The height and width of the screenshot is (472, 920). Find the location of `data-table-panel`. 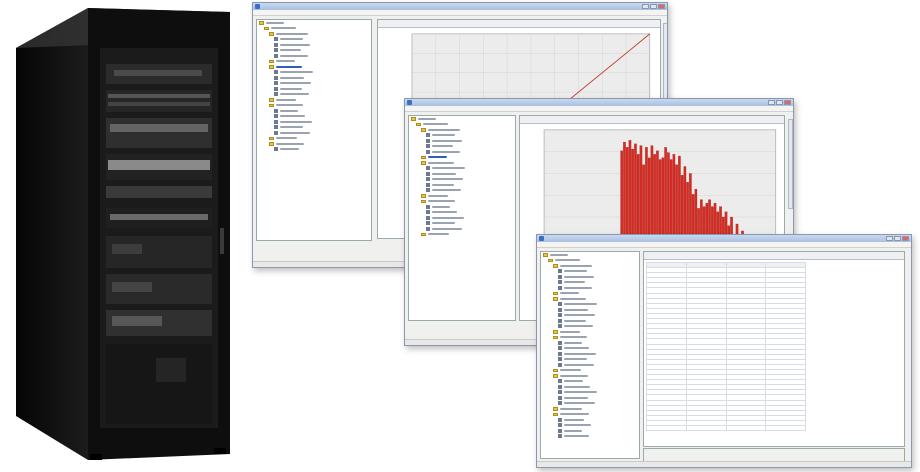

data-table-panel is located at coordinates (774, 349).